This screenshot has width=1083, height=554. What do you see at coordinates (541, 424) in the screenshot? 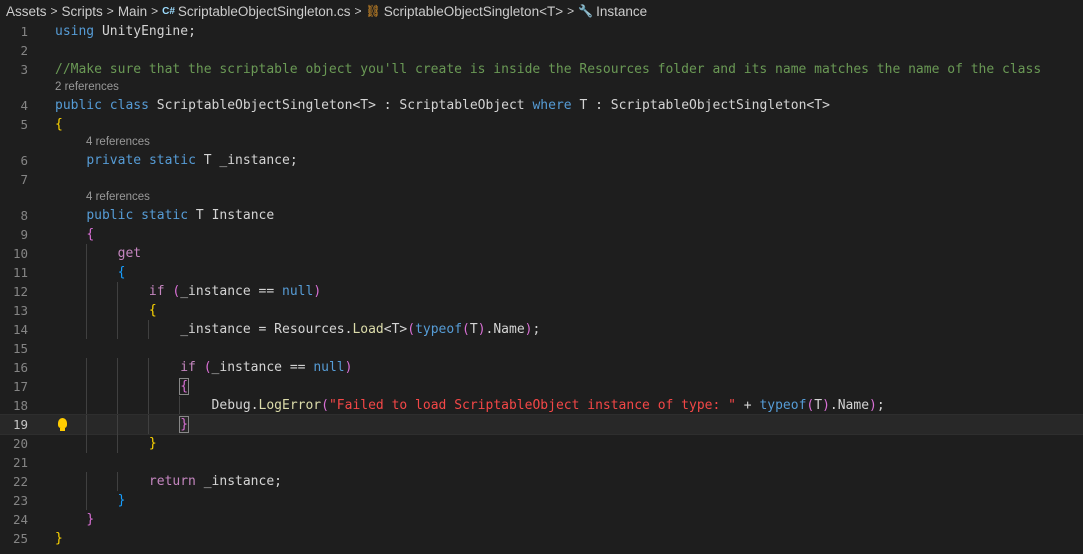
I see `code-line: 19 }` at bounding box center [541, 424].